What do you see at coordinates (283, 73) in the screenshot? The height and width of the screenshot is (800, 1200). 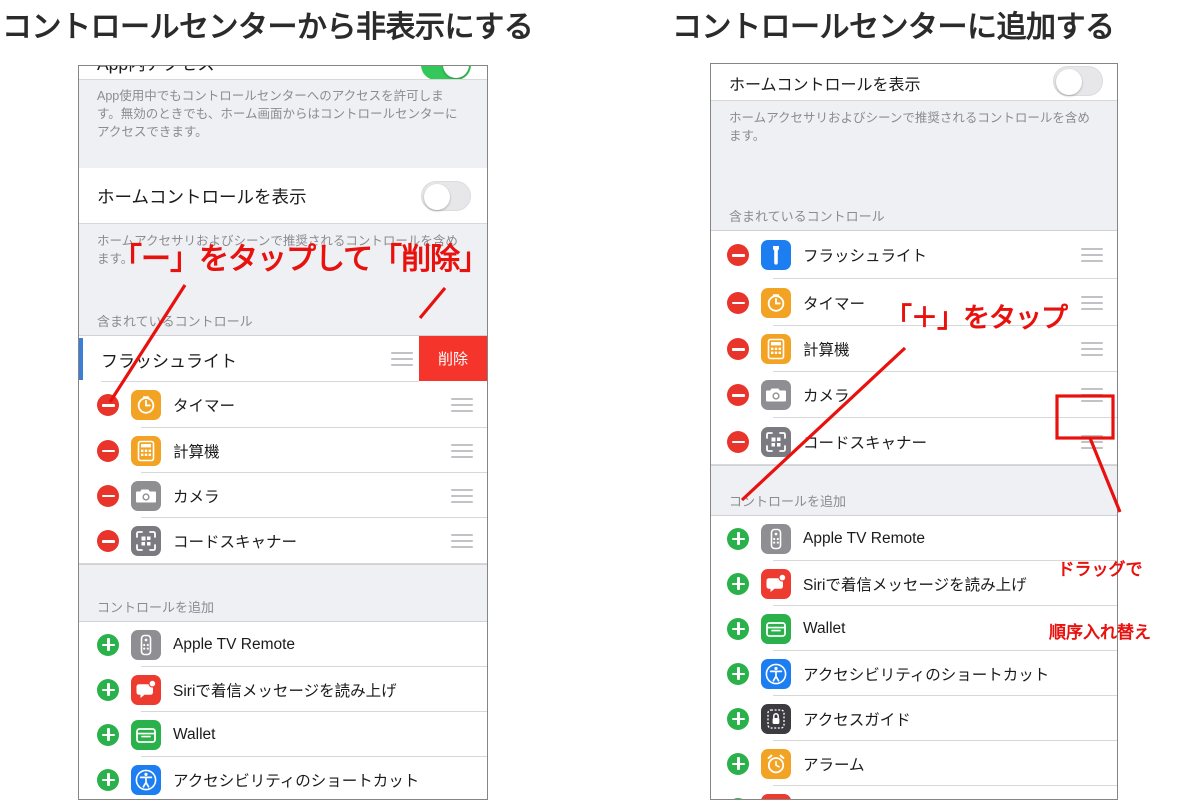 I see `clipped-top-row: App内アクセス` at bounding box center [283, 73].